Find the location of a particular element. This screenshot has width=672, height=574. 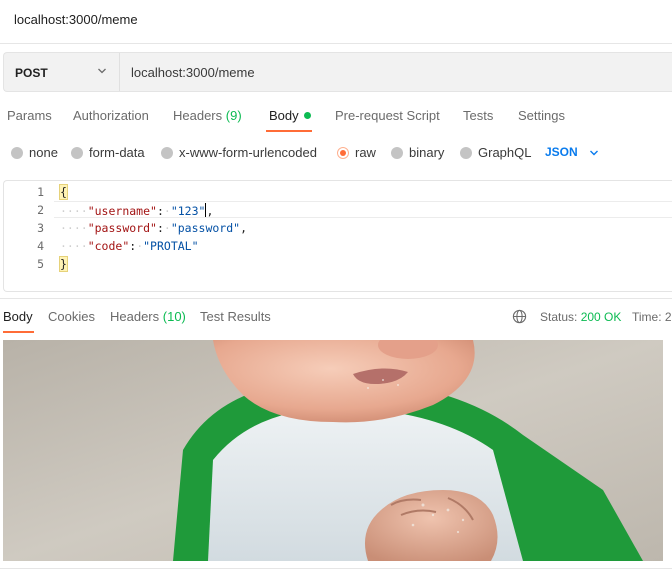

json-key: "code" is located at coordinates (108, 246).